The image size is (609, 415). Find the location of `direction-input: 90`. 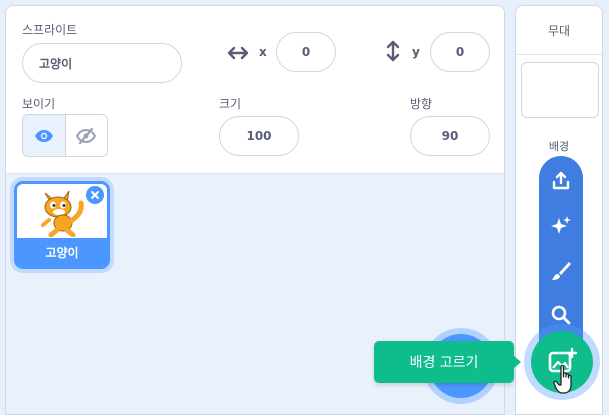

direction-input: 90 is located at coordinates (450, 136).